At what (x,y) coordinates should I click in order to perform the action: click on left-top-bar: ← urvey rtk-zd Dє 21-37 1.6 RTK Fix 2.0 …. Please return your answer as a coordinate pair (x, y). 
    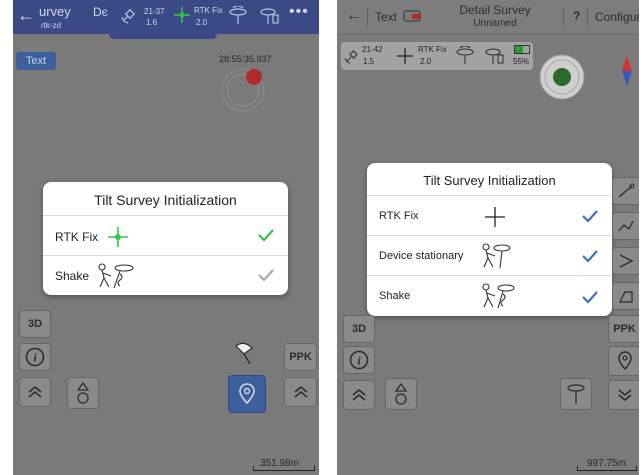
    Looking at the image, I should click on (166, 19).